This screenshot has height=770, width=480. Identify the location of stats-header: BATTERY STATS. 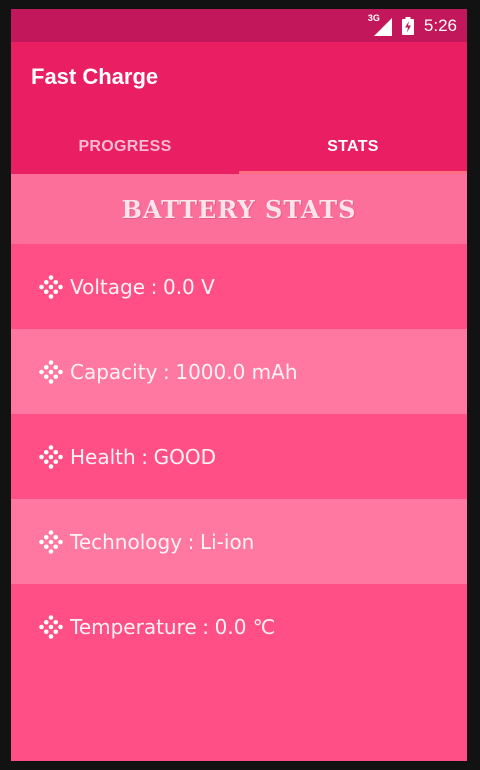
(239, 209).